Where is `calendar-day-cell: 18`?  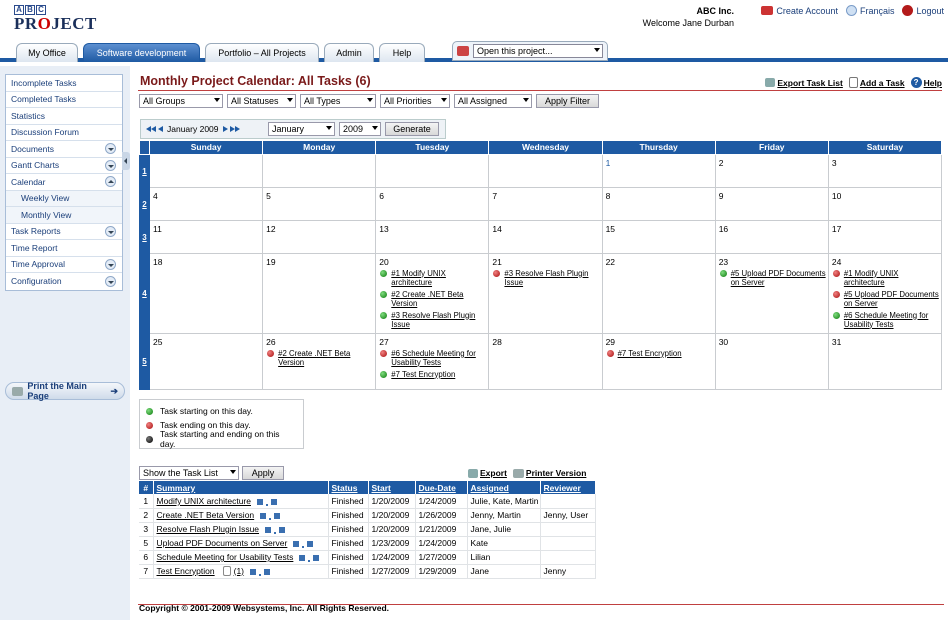
calendar-day-cell: 18 is located at coordinates (206, 293).